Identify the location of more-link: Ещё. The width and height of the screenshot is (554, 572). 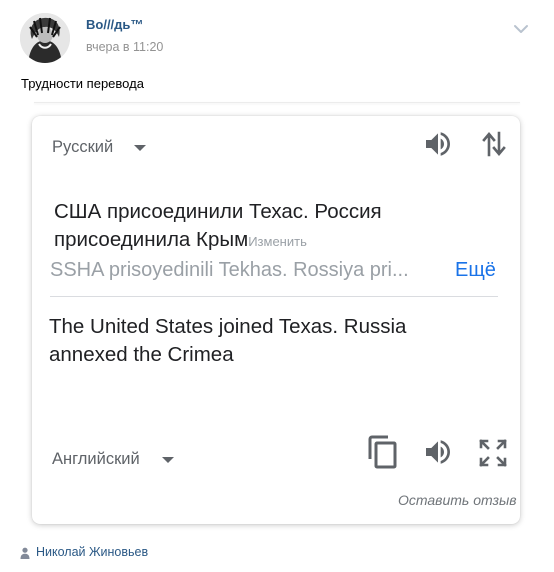
(475, 270).